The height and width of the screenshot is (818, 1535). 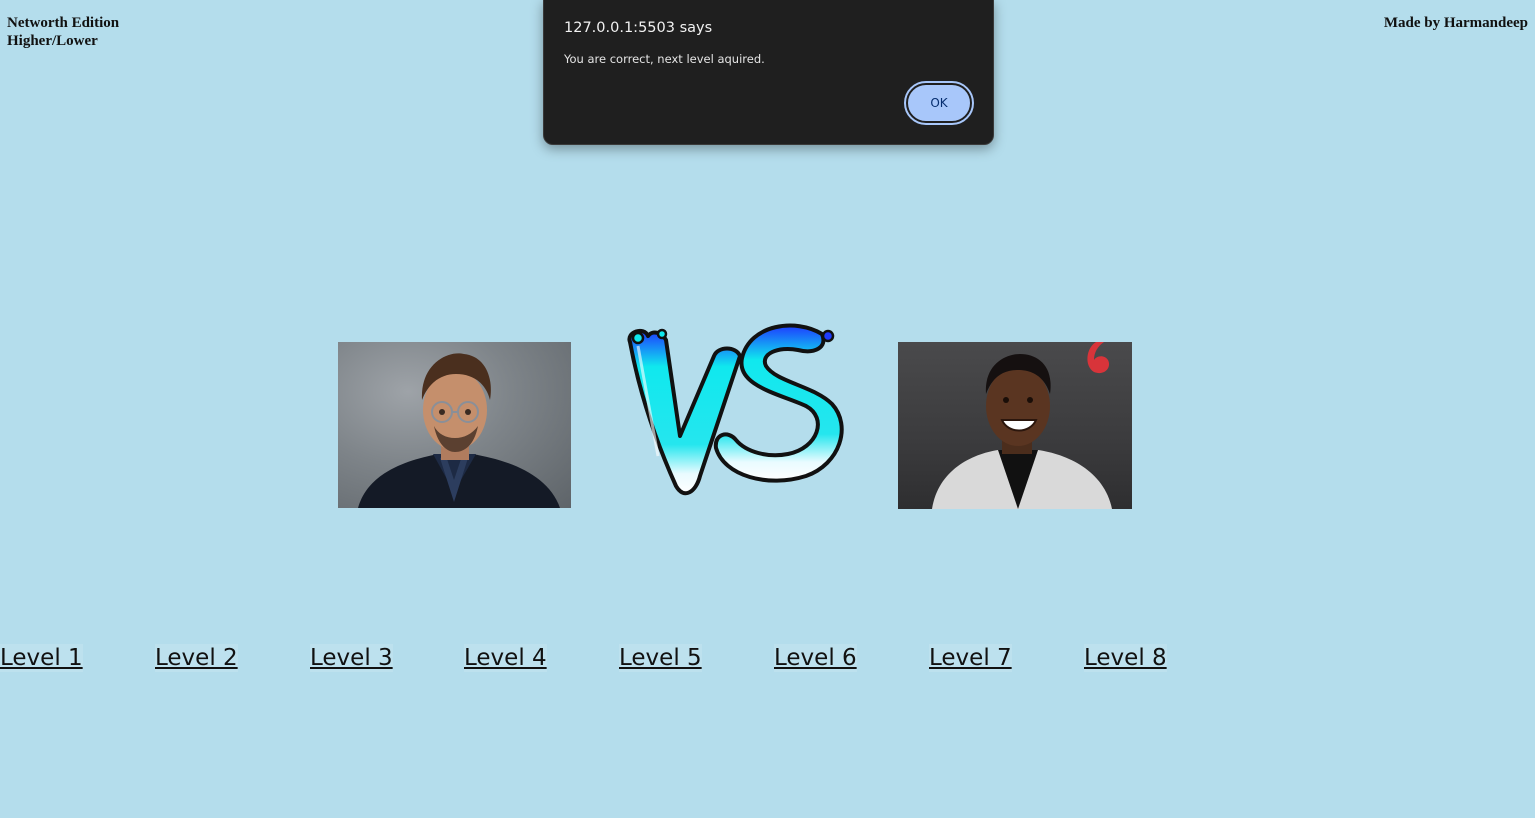 What do you see at coordinates (351, 658) in the screenshot?
I see `level-3-link: Level 3` at bounding box center [351, 658].